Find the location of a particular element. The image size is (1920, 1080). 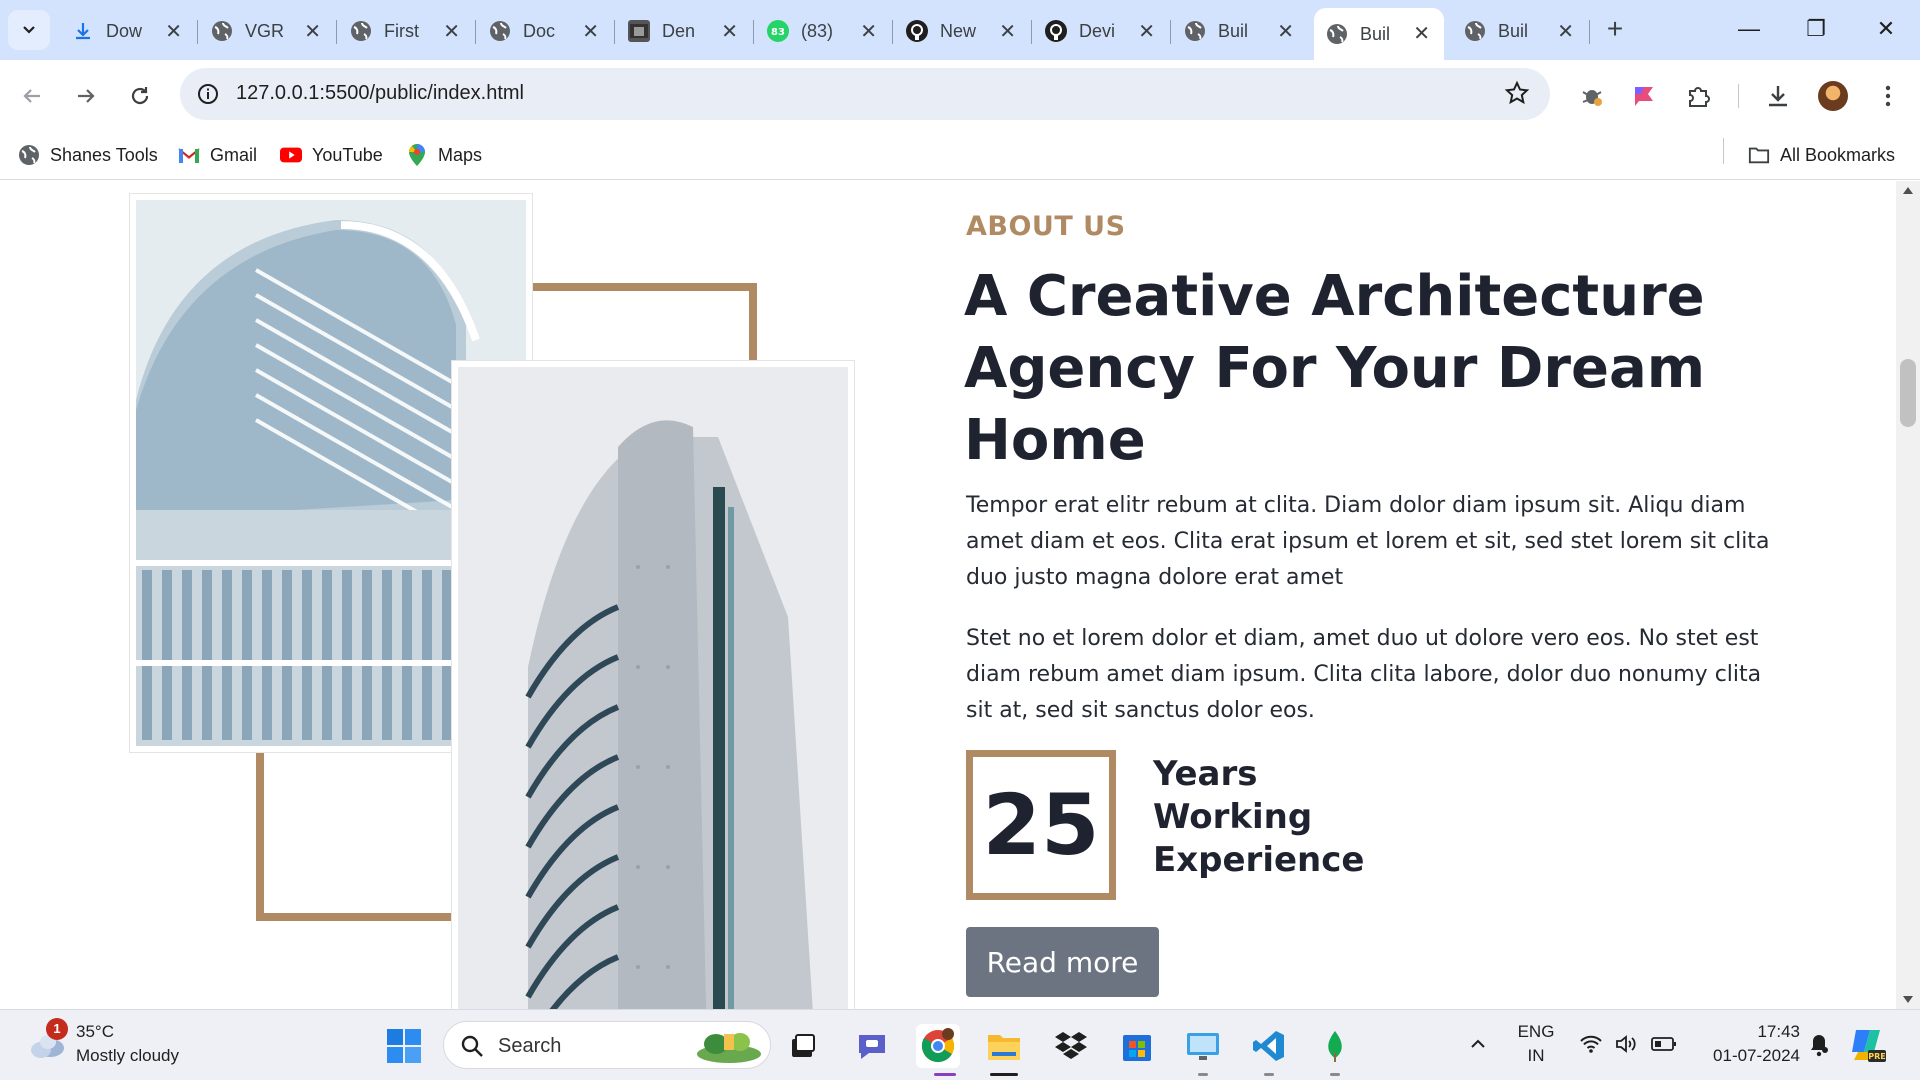

monitor-icon is located at coordinates (1203, 1046).